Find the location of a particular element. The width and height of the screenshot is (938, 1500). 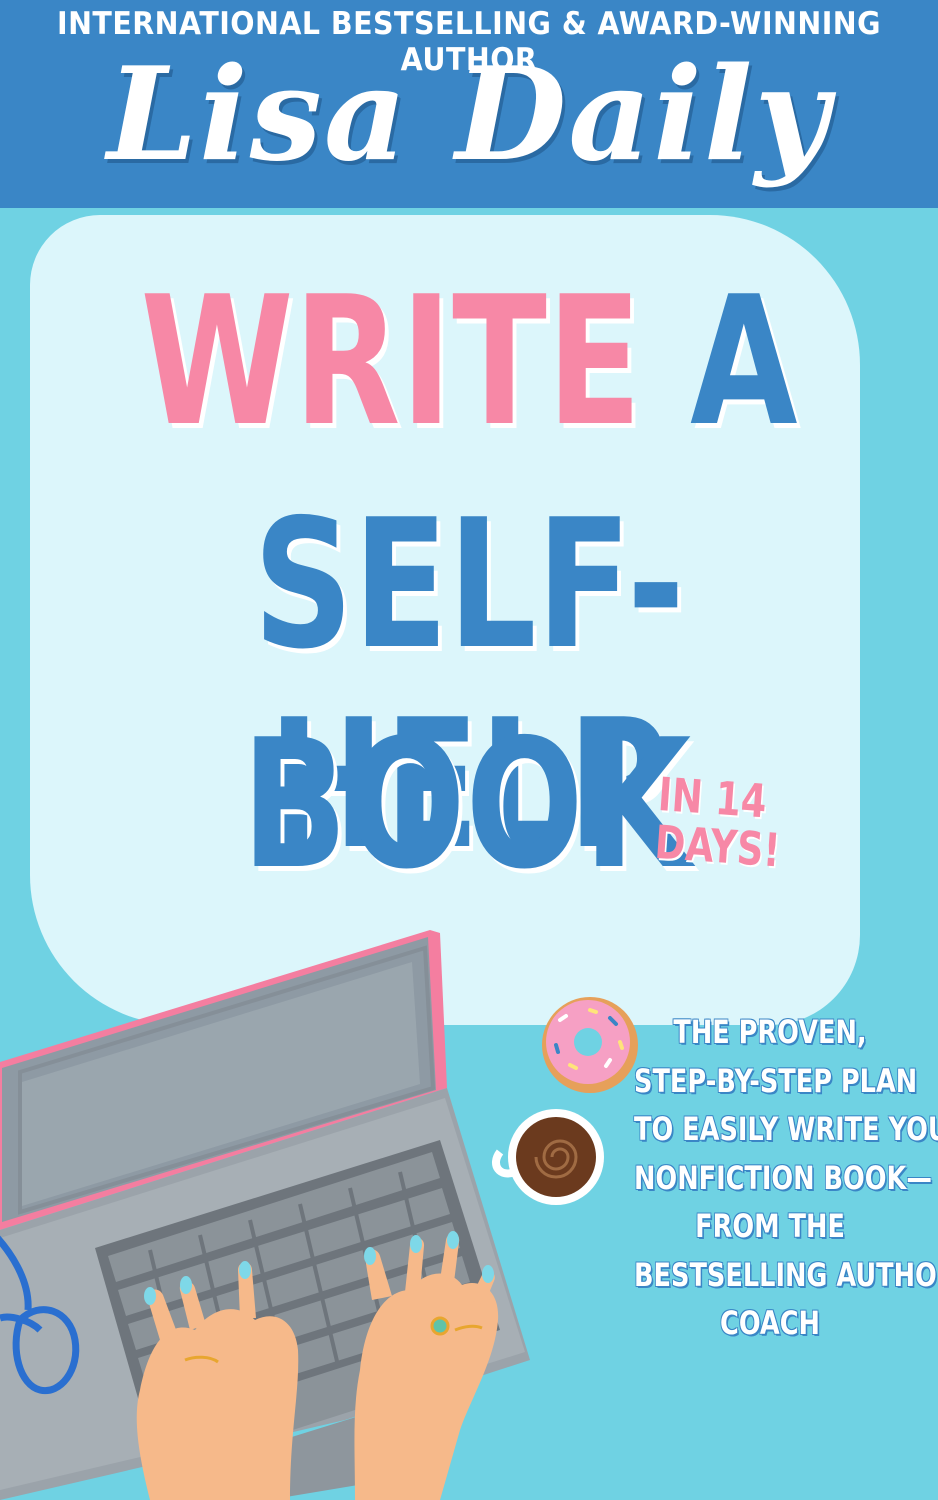

description-line: NONFICTION BOOK— is located at coordinates (783, 1177).